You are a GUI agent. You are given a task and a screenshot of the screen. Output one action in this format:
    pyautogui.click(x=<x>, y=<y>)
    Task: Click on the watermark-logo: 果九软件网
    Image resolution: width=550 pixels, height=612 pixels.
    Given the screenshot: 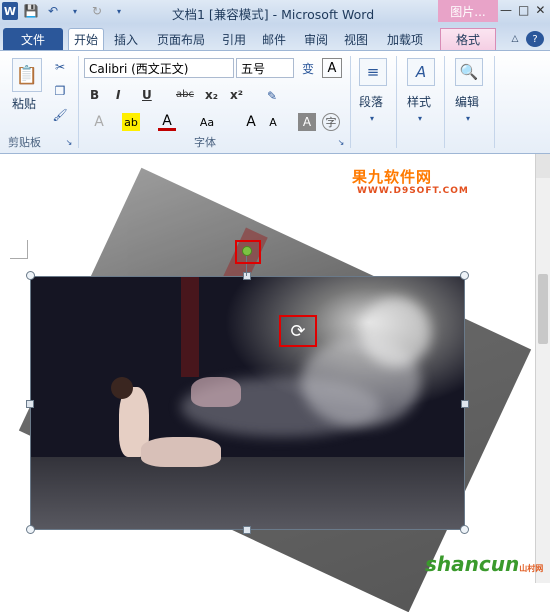 What is the action you would take?
    pyautogui.click(x=392, y=177)
    